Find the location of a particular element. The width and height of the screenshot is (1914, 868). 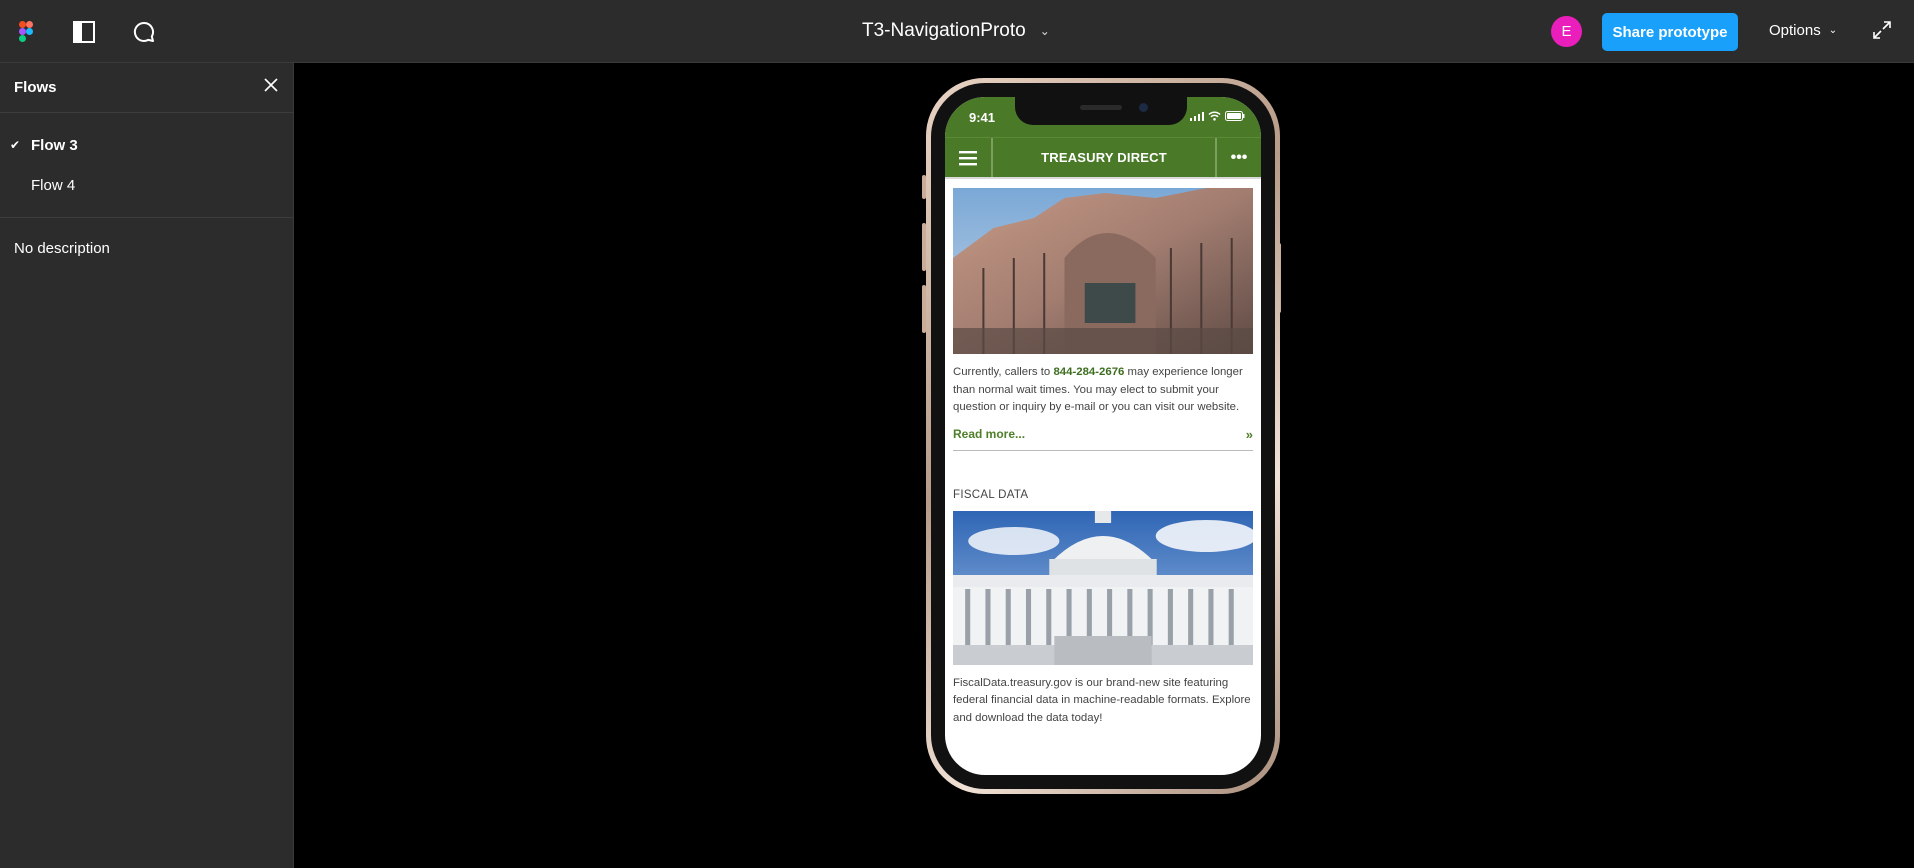

read-more-row: Read more... » is located at coordinates (1103, 439).